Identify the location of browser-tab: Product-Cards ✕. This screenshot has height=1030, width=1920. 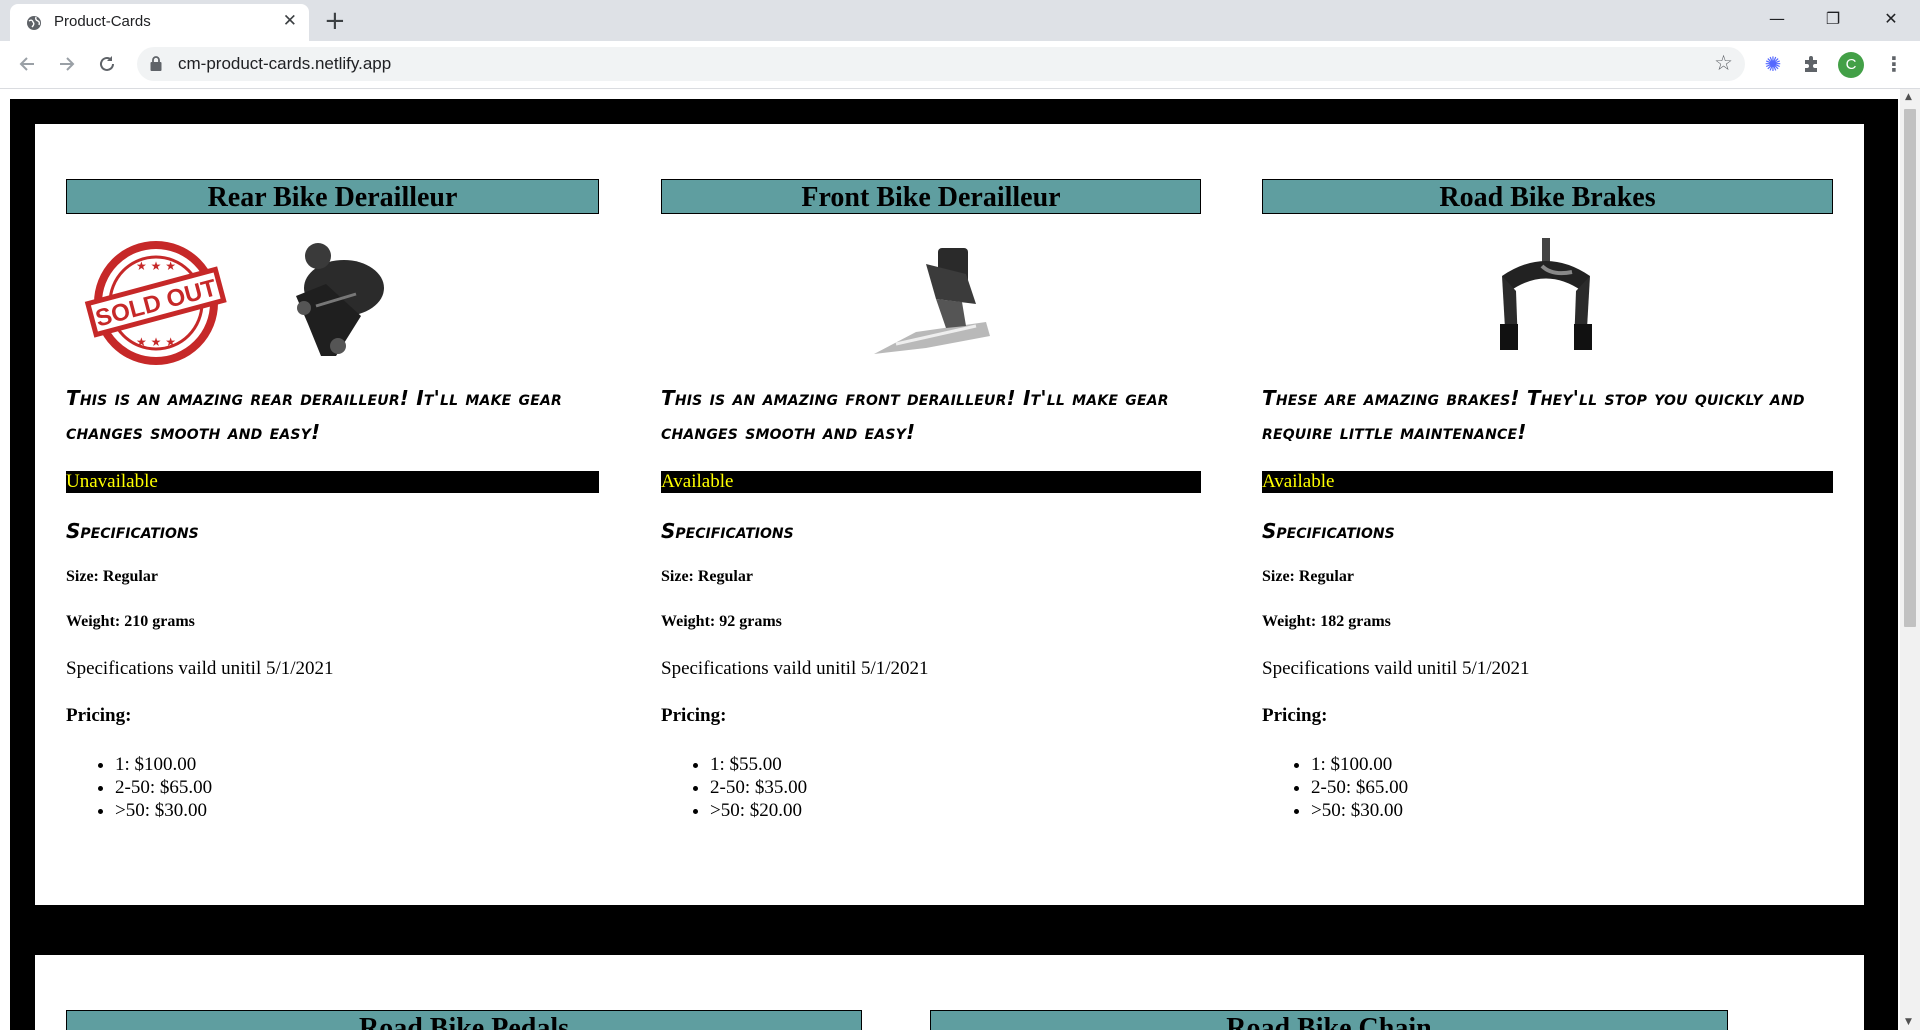
(159, 22).